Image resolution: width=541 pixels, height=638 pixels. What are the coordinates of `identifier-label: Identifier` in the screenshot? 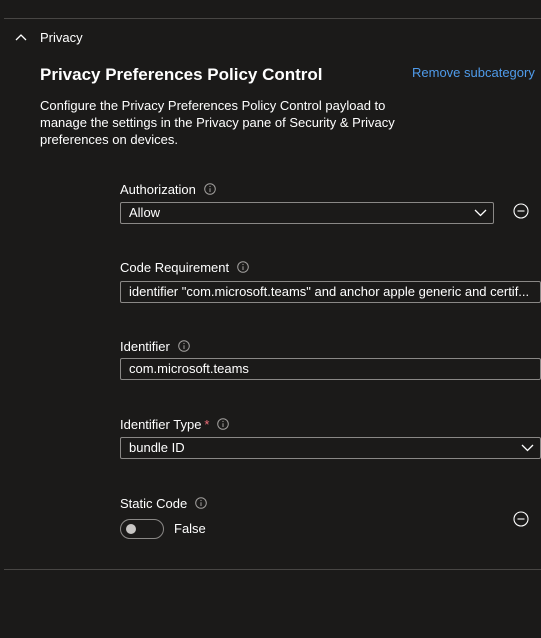 It's located at (155, 346).